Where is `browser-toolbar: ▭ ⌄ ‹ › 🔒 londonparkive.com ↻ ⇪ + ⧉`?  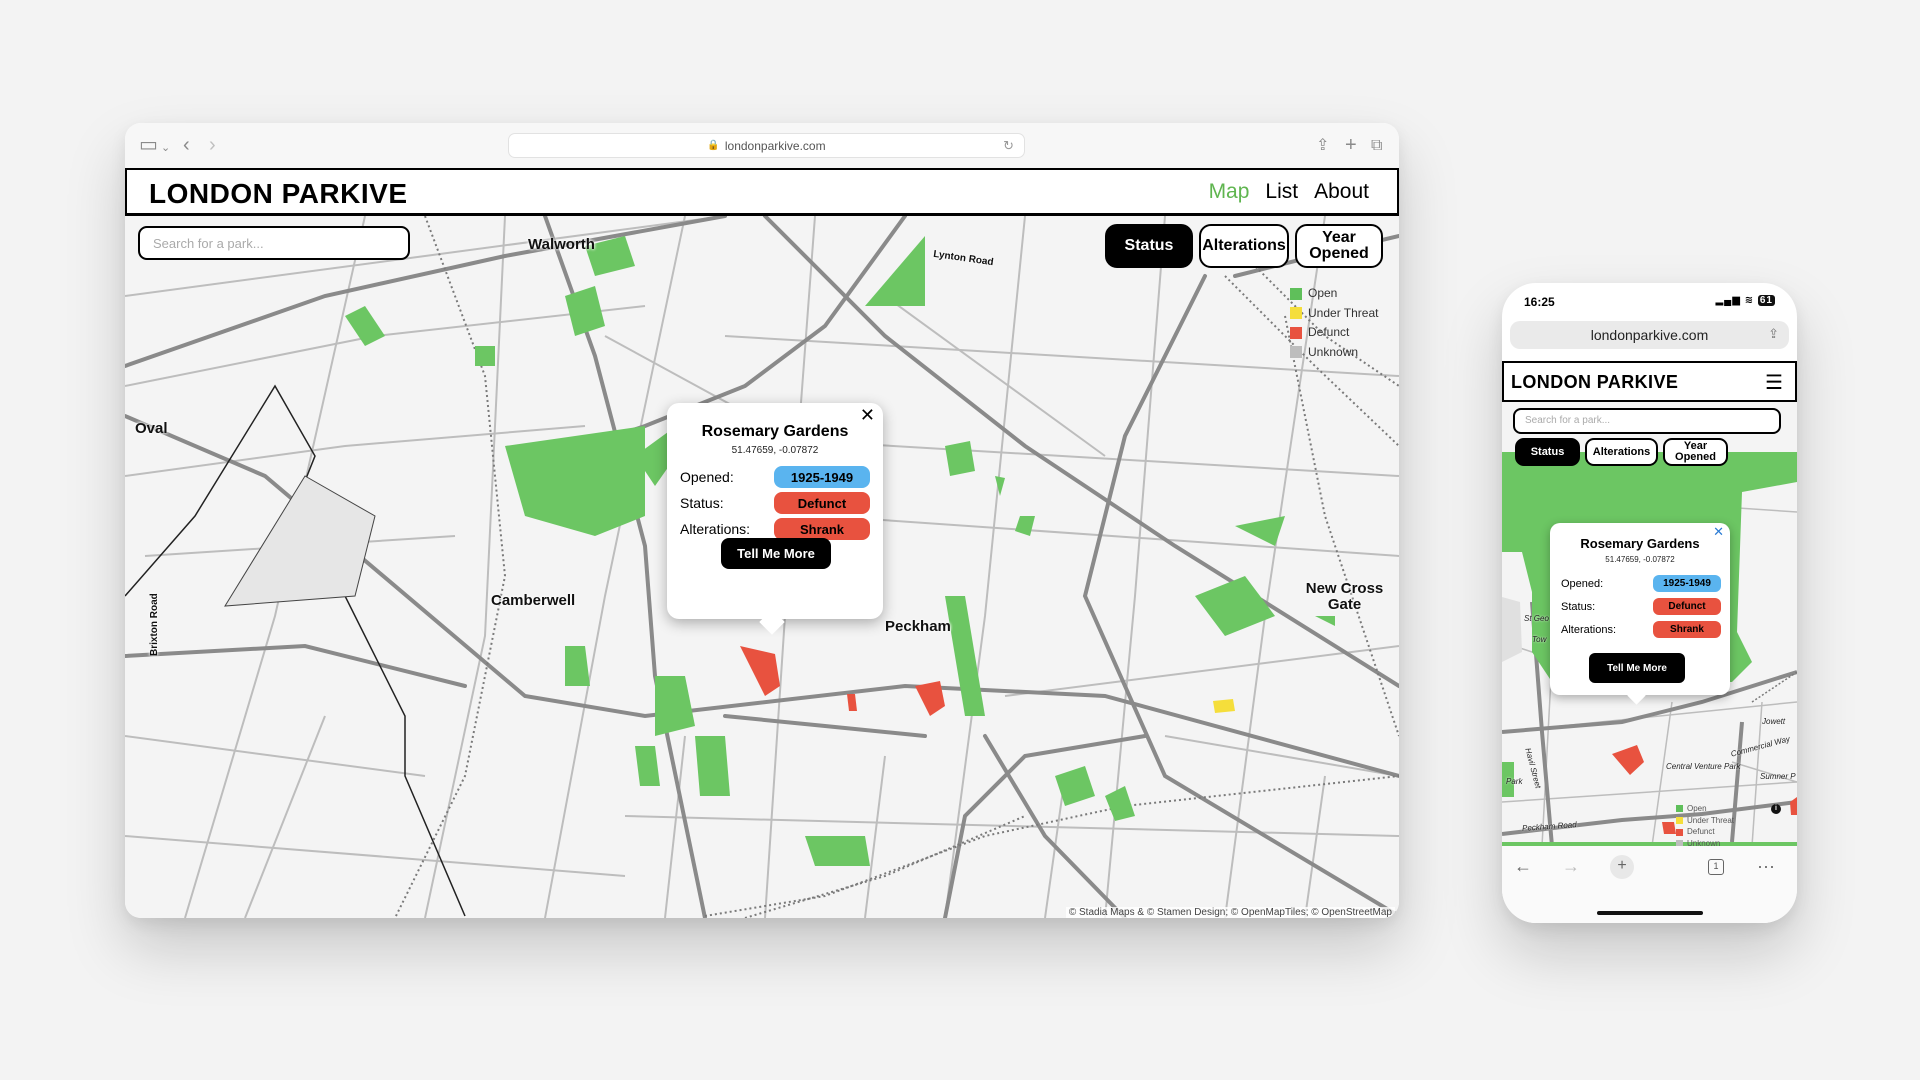
browser-toolbar: ▭ ⌄ ‹ › 🔒 londonparkive.com ↻ ⇪ + ⧉ is located at coordinates (762, 145).